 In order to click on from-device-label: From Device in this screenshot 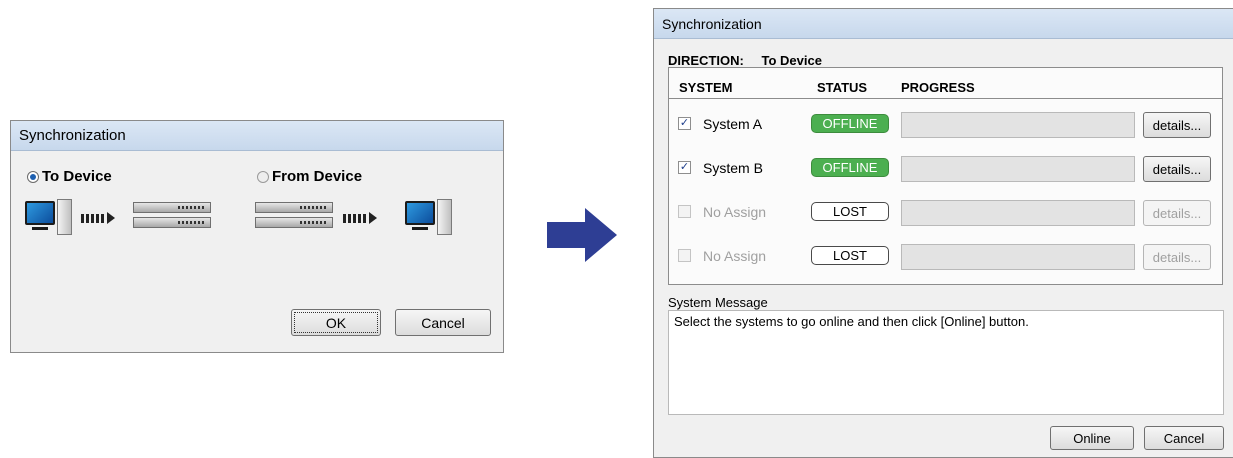, I will do `click(317, 176)`.